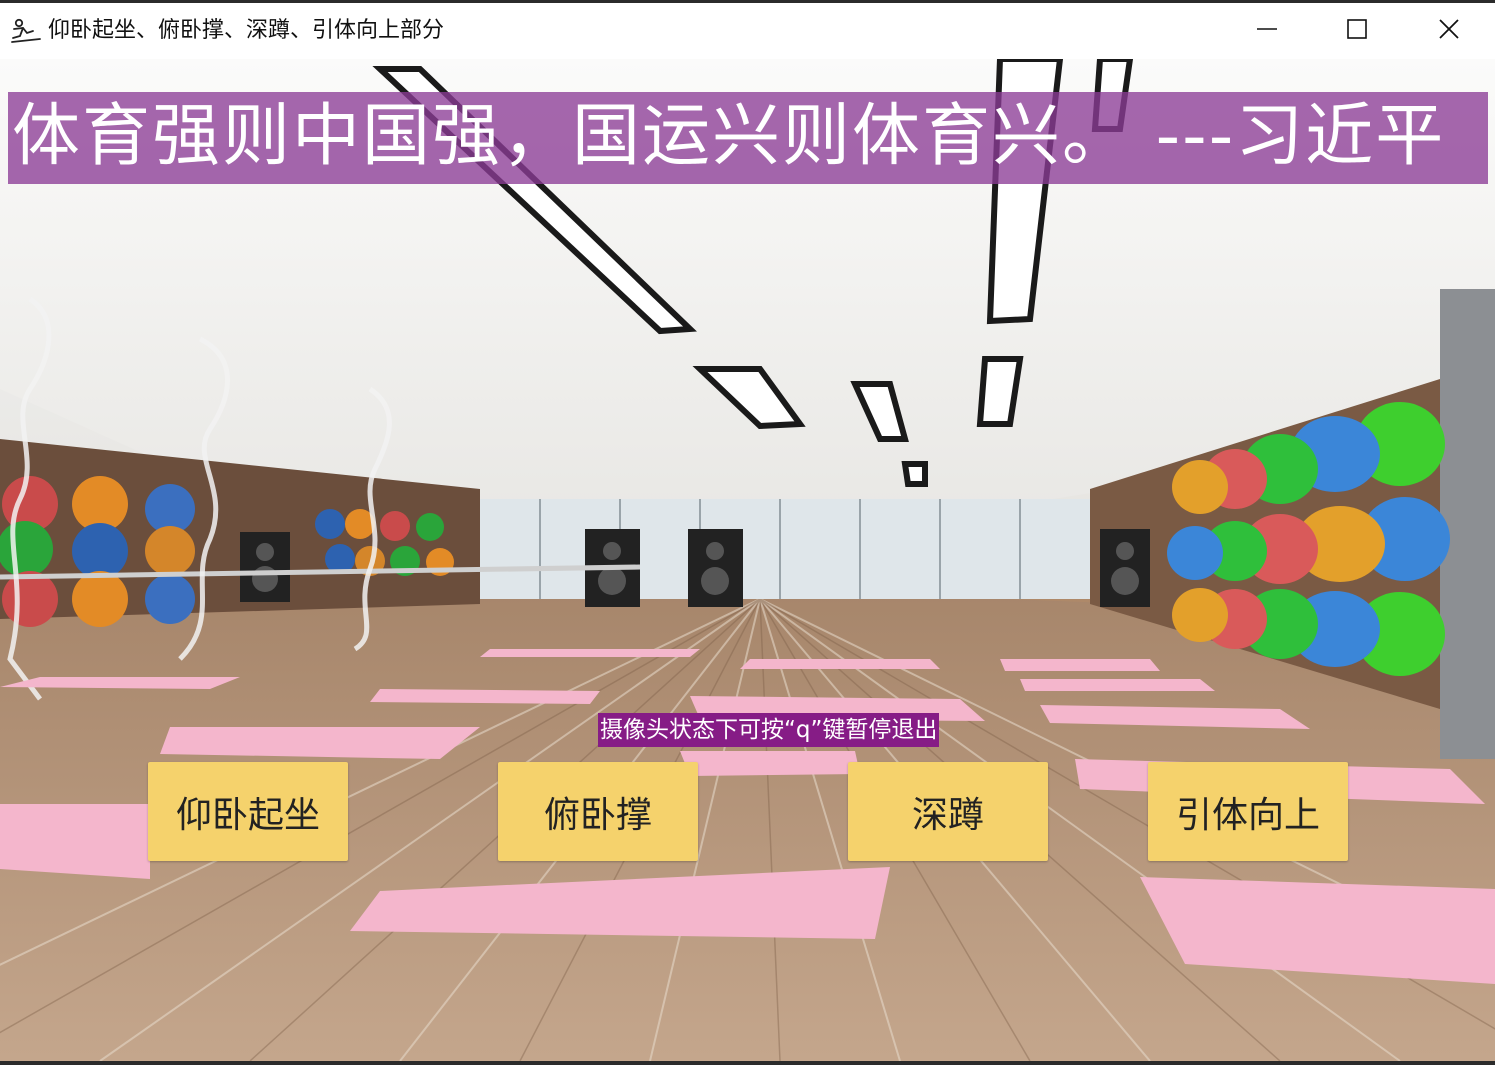  I want to click on minimize-button, so click(1267, 31).